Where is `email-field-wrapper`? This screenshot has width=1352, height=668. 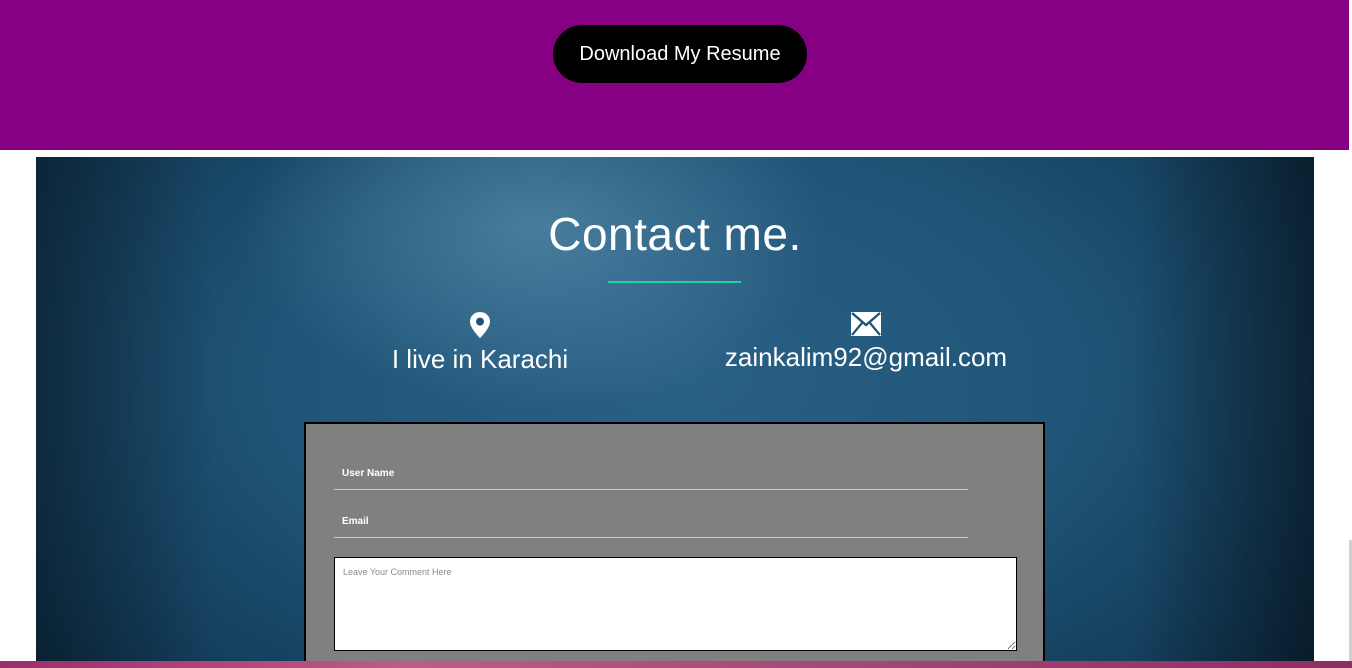 email-field-wrapper is located at coordinates (651, 522).